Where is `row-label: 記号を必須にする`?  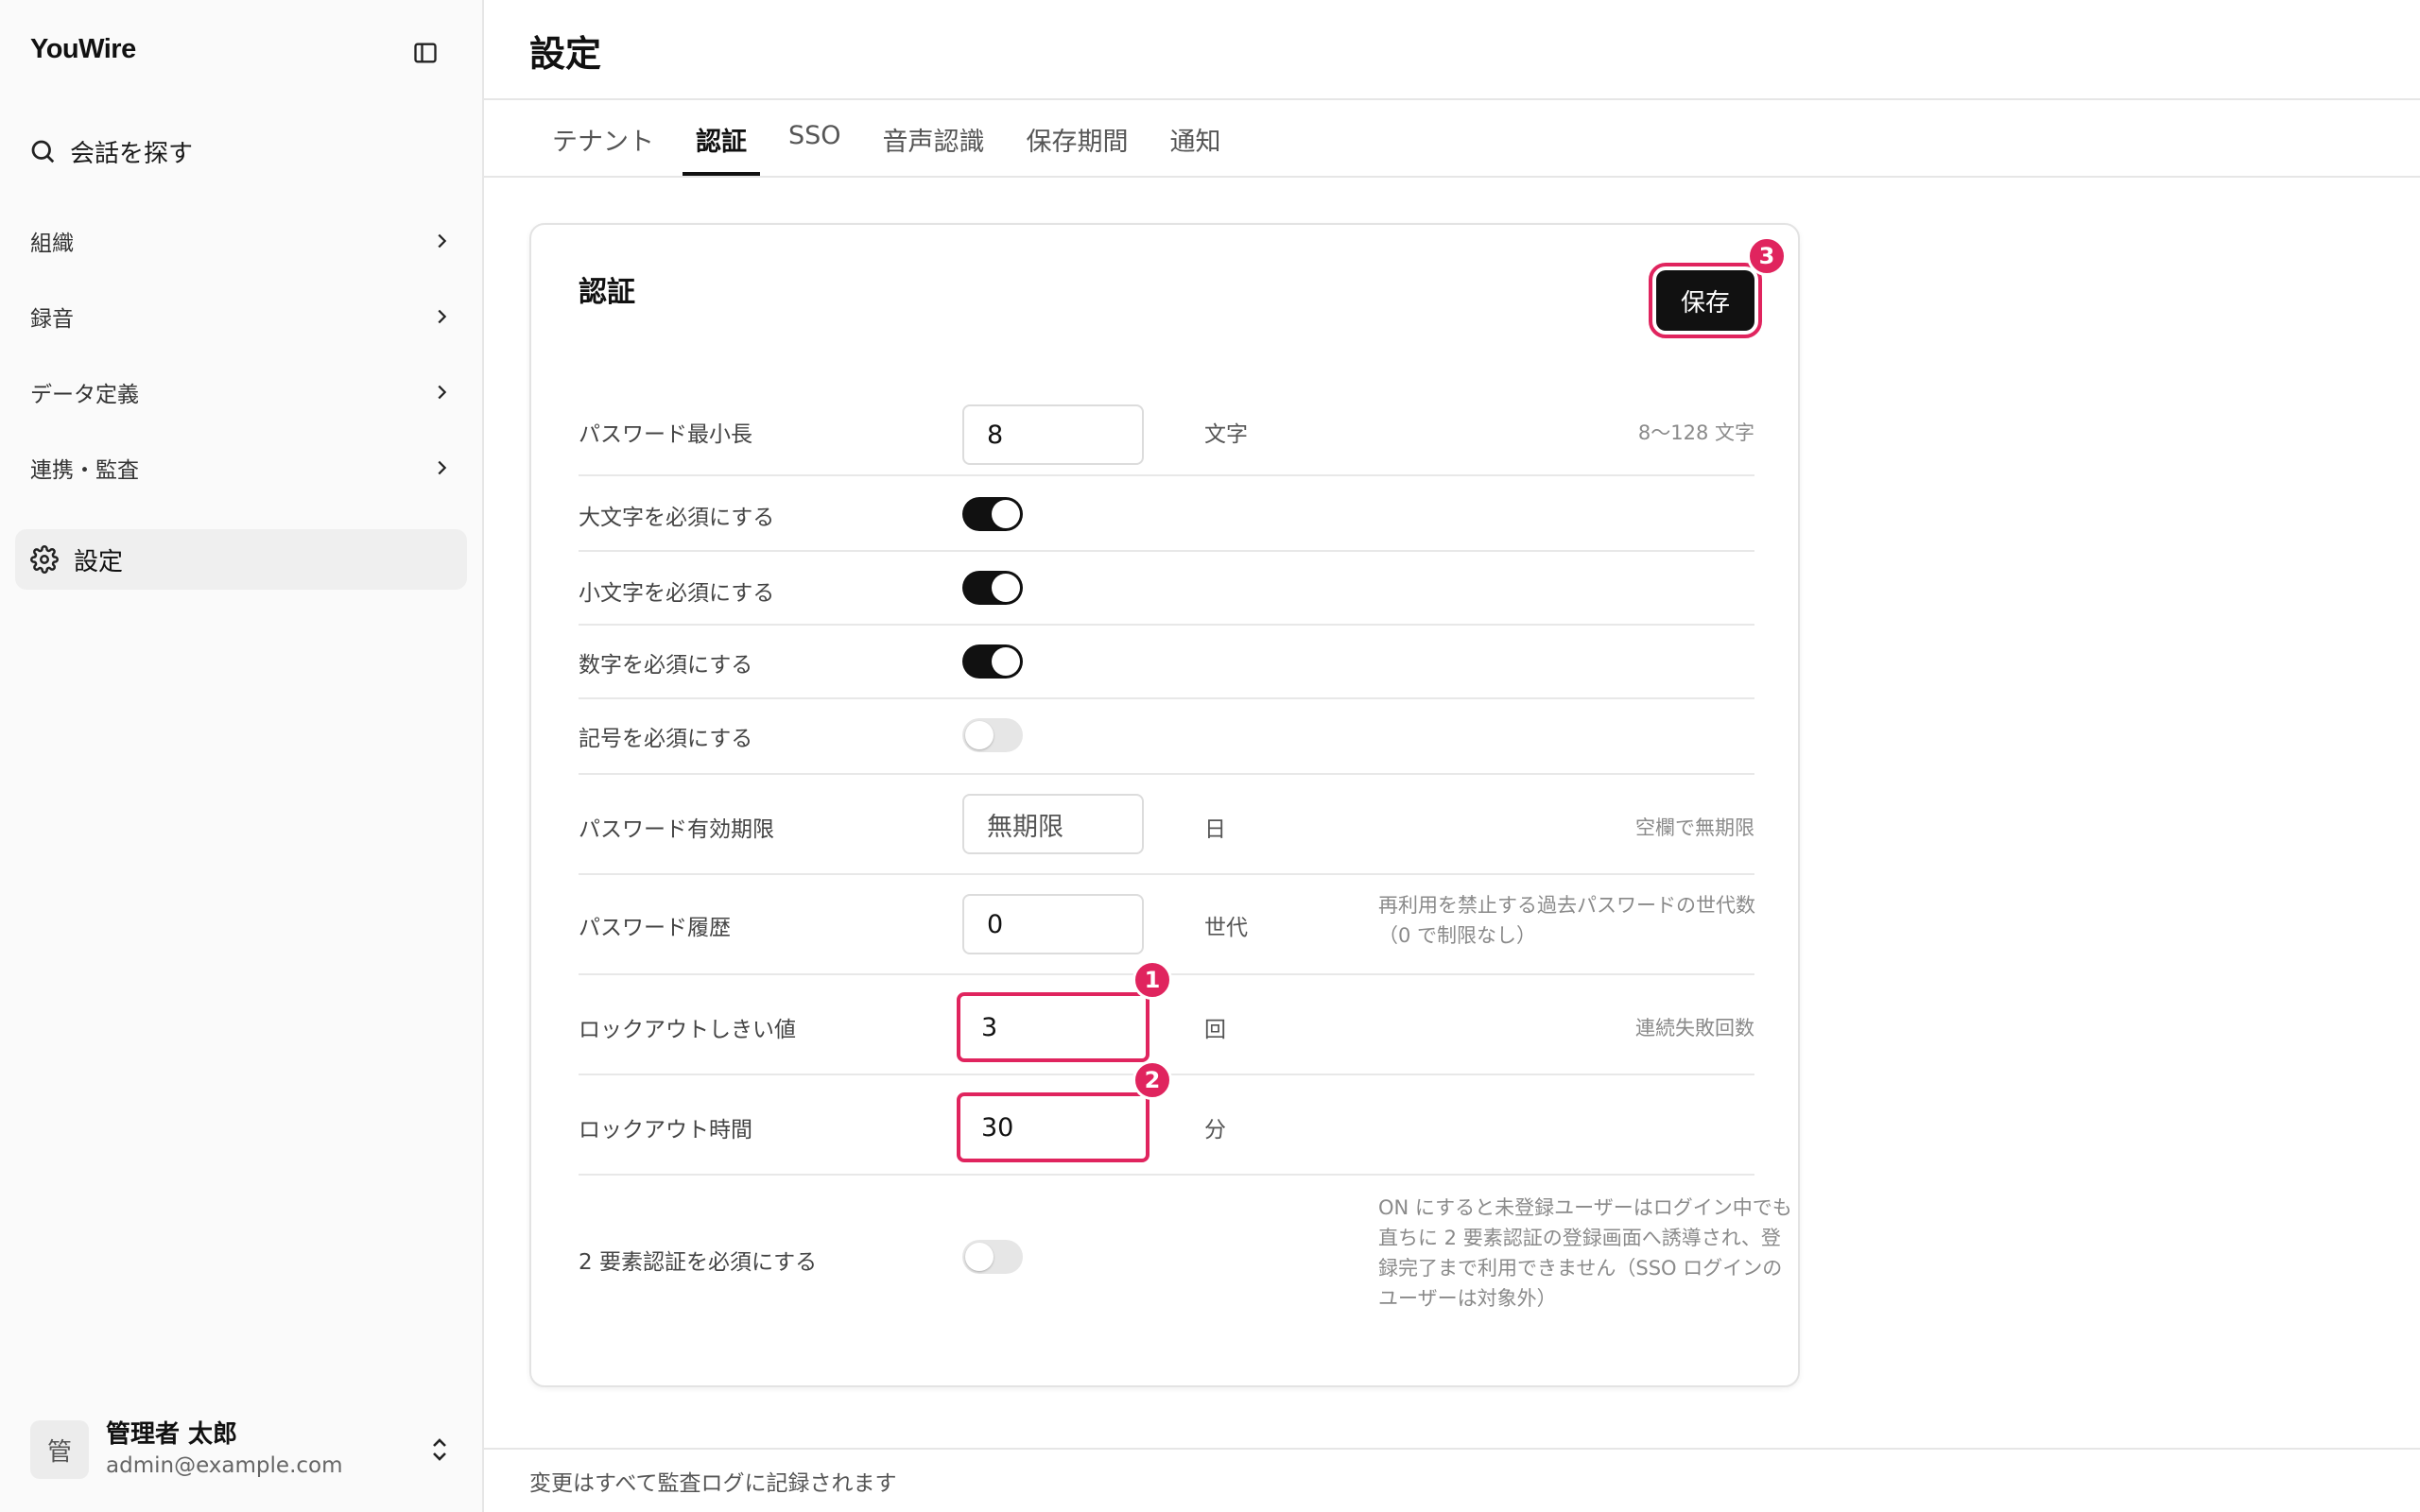 row-label: 記号を必須にする is located at coordinates (666, 739).